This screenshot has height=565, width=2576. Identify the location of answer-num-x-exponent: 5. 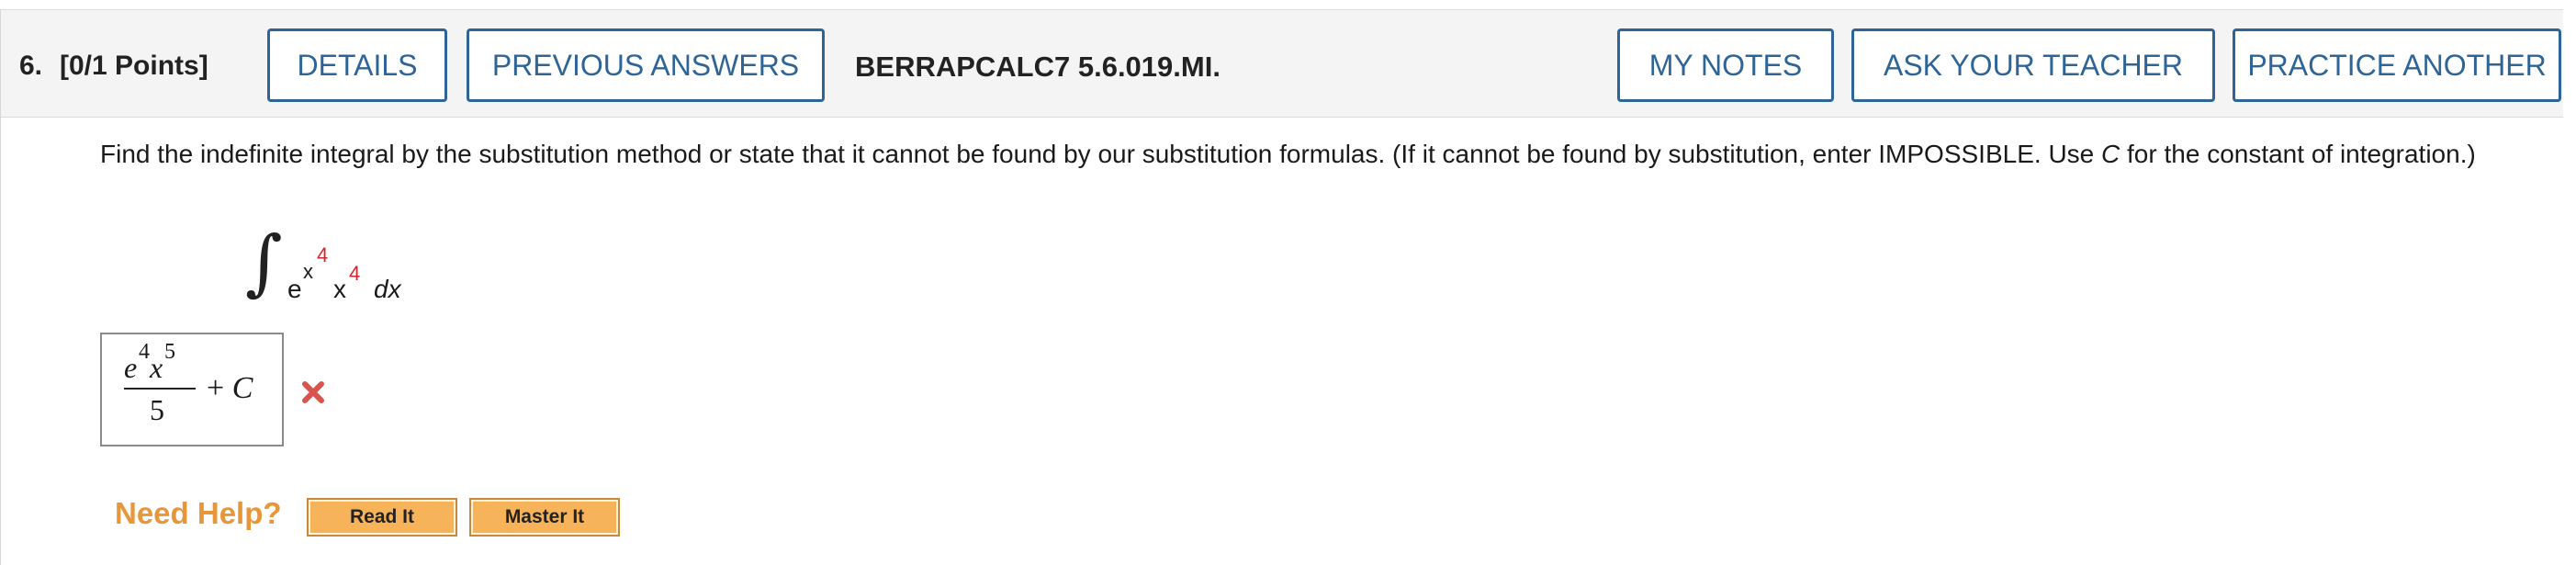
(169, 352).